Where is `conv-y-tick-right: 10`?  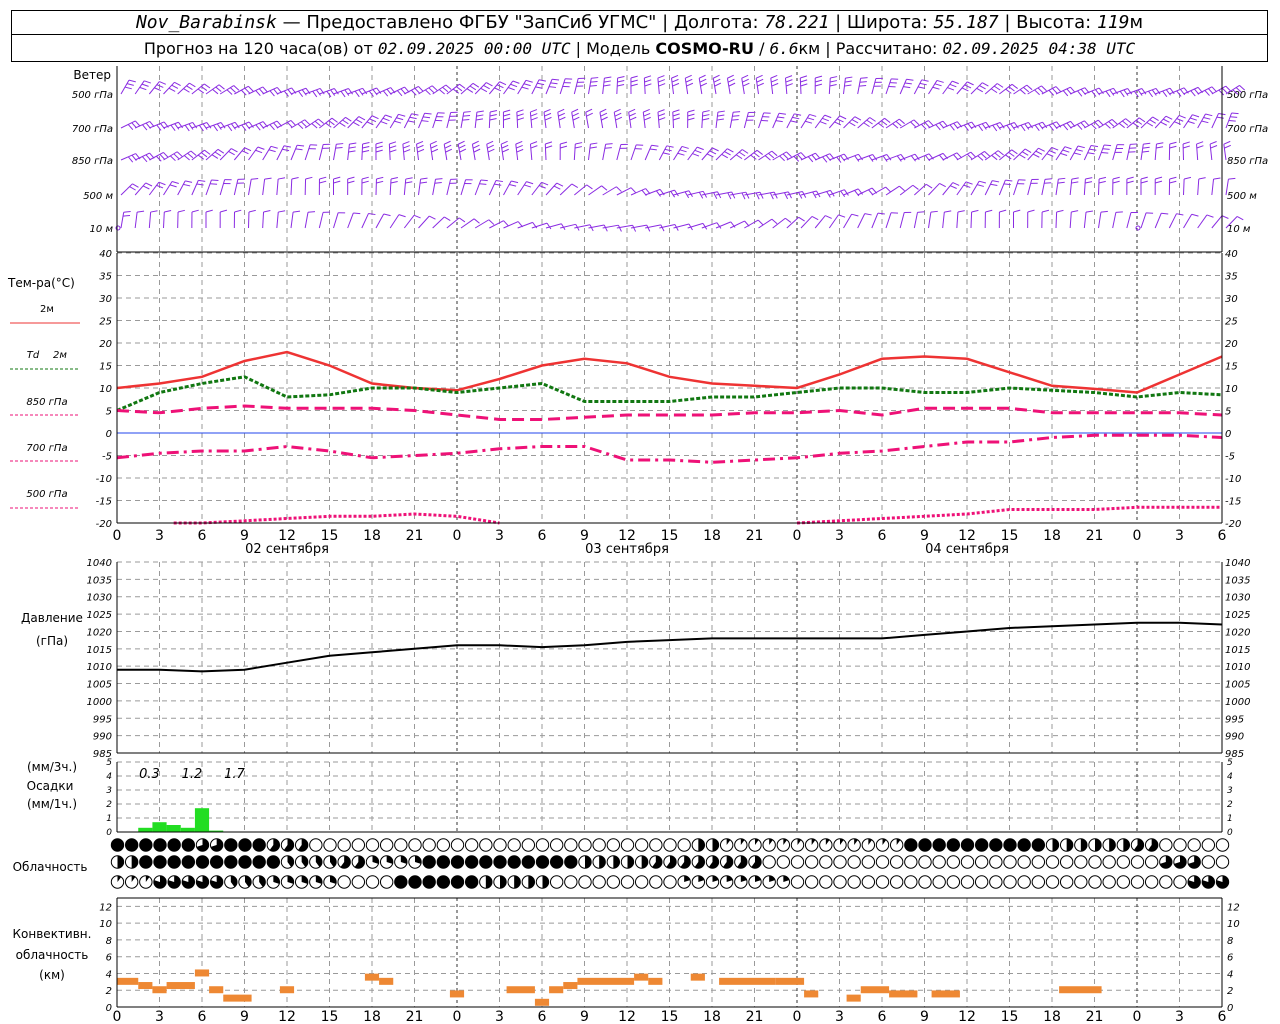 conv-y-tick-right: 10 is located at coordinates (1233, 924).